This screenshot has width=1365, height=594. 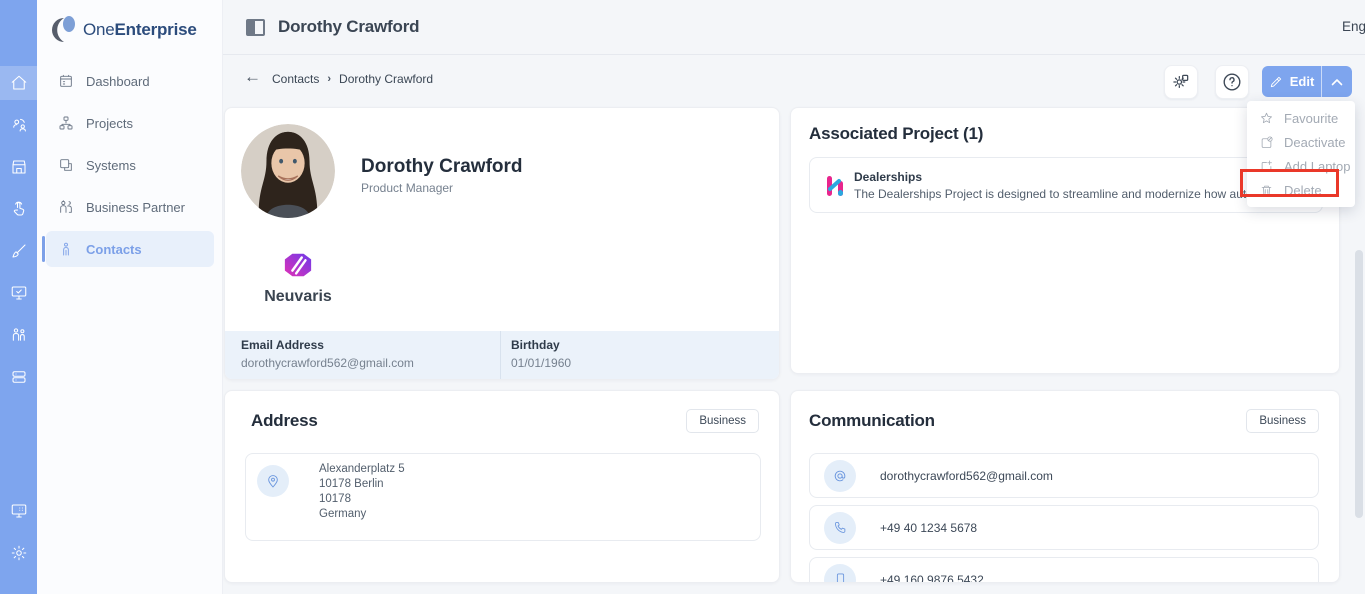 I want to click on communication-mobile-value: +49 160 9876 5432, so click(x=932, y=577).